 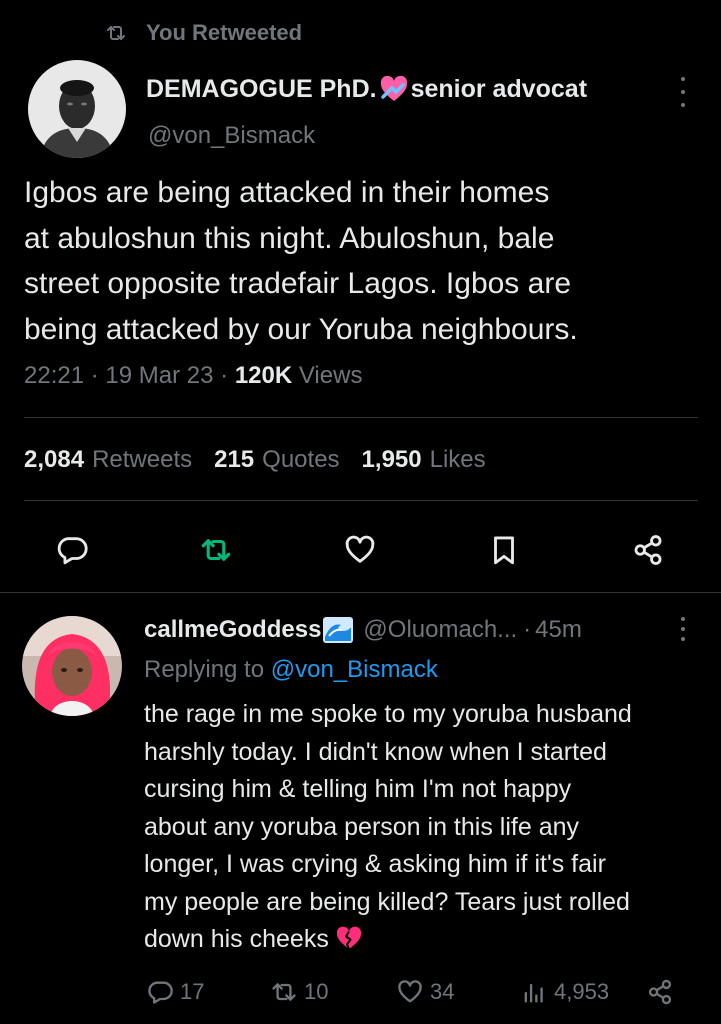 I want to click on tweet-time: 22:21, so click(x=54, y=375).